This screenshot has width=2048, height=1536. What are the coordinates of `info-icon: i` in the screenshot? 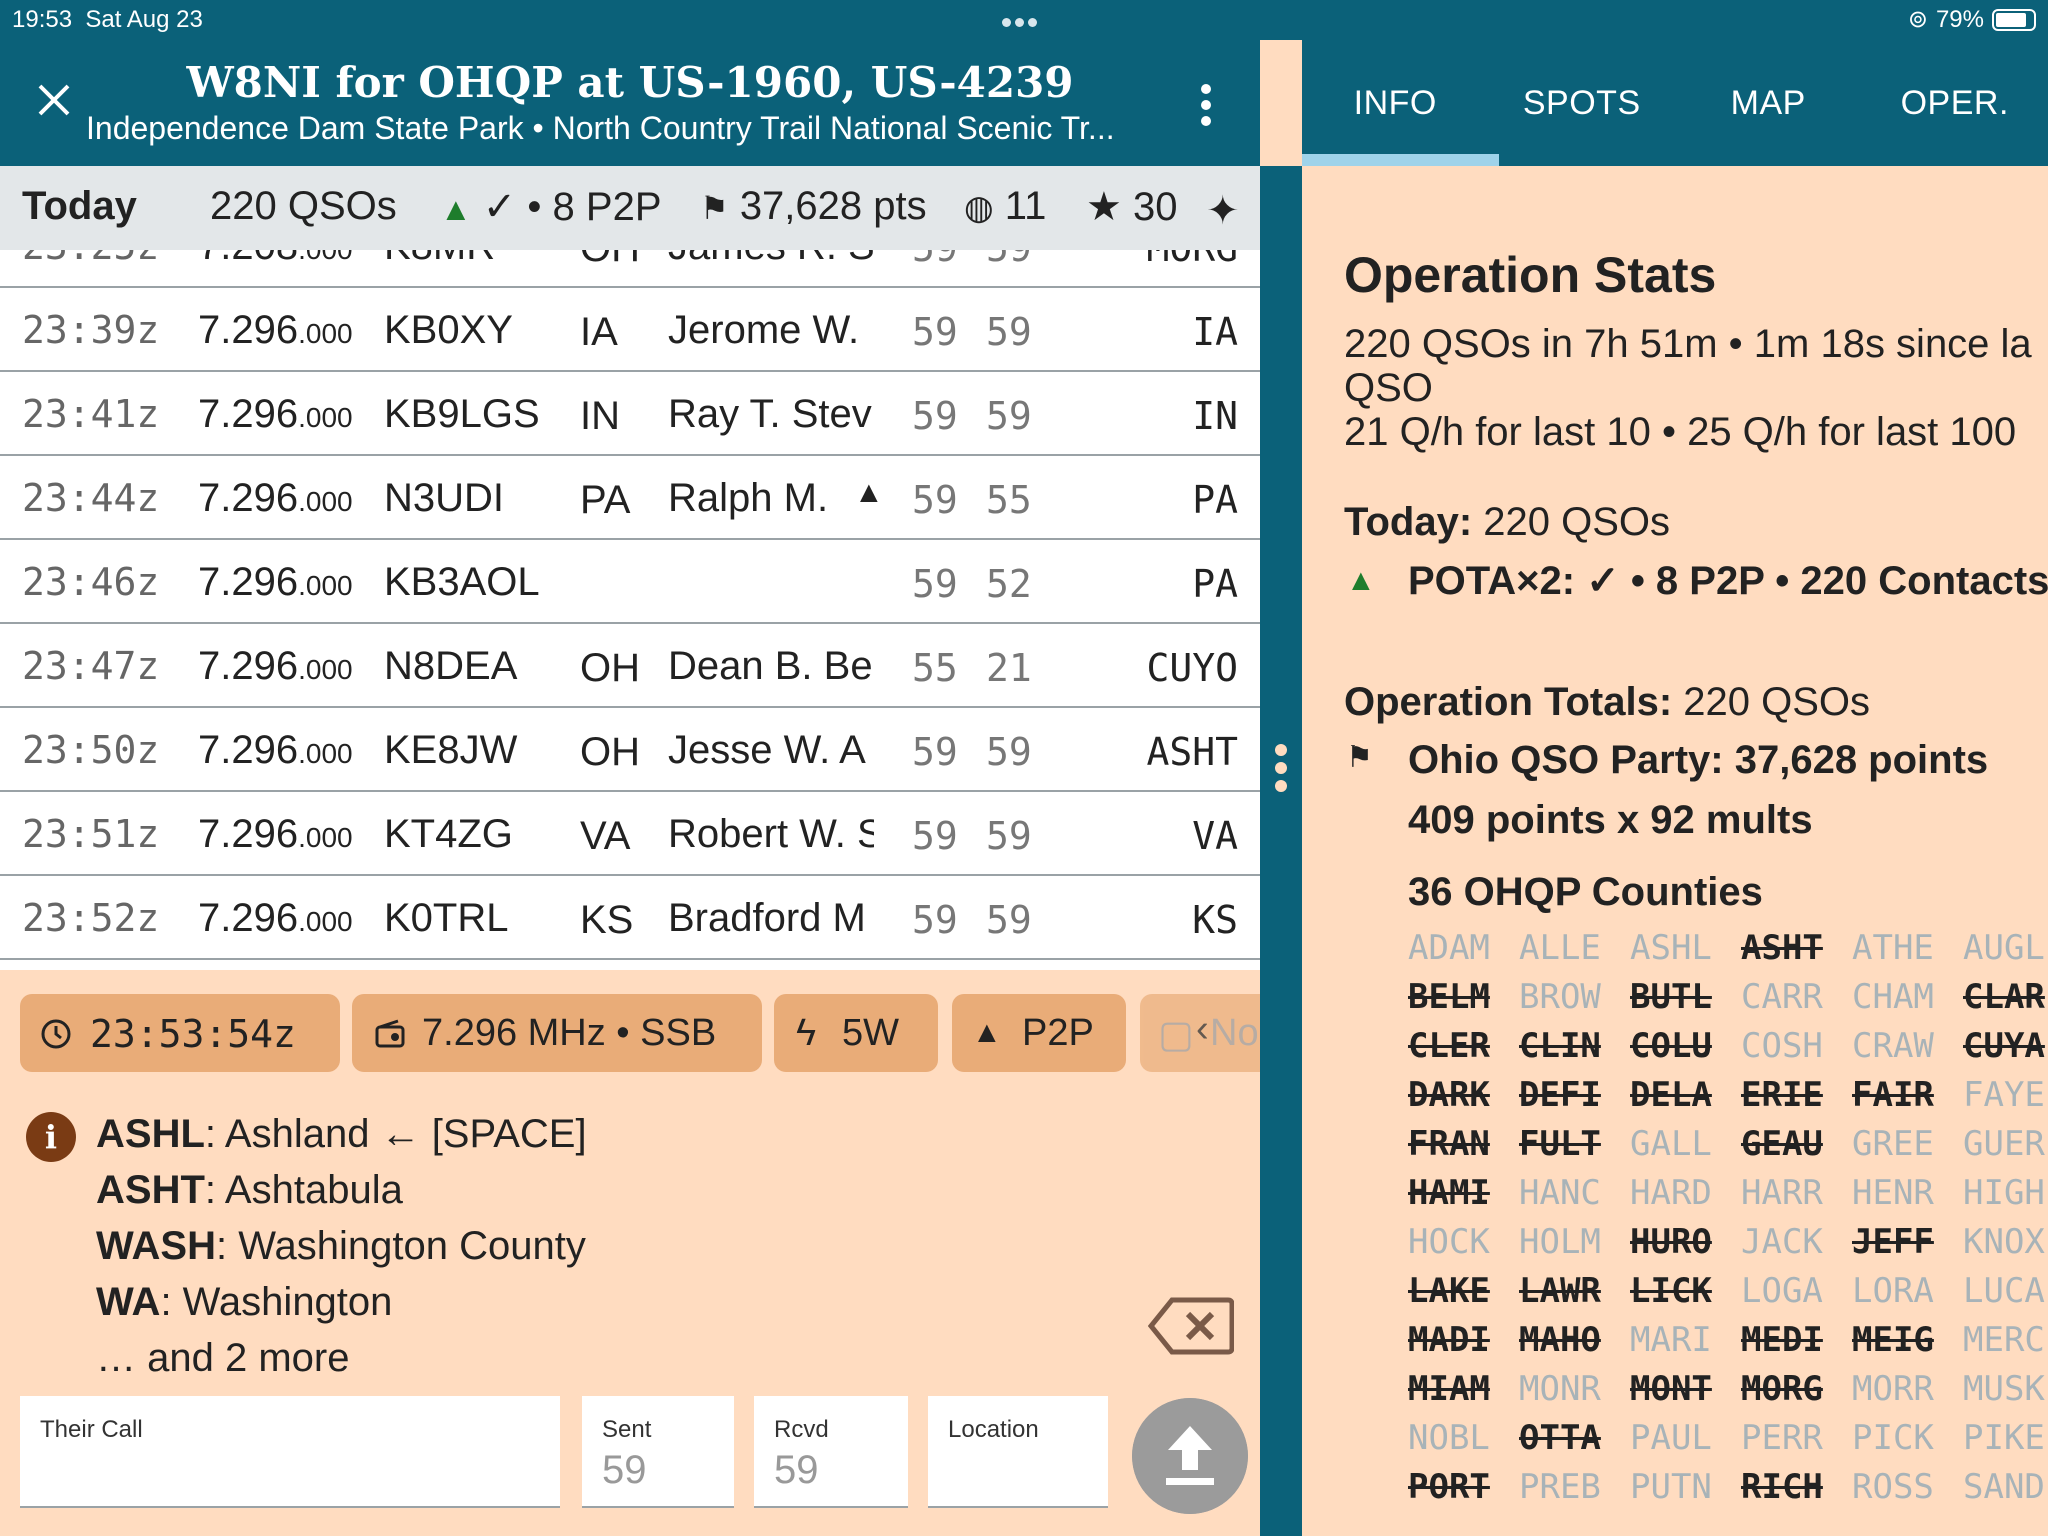 It's located at (51, 1137).